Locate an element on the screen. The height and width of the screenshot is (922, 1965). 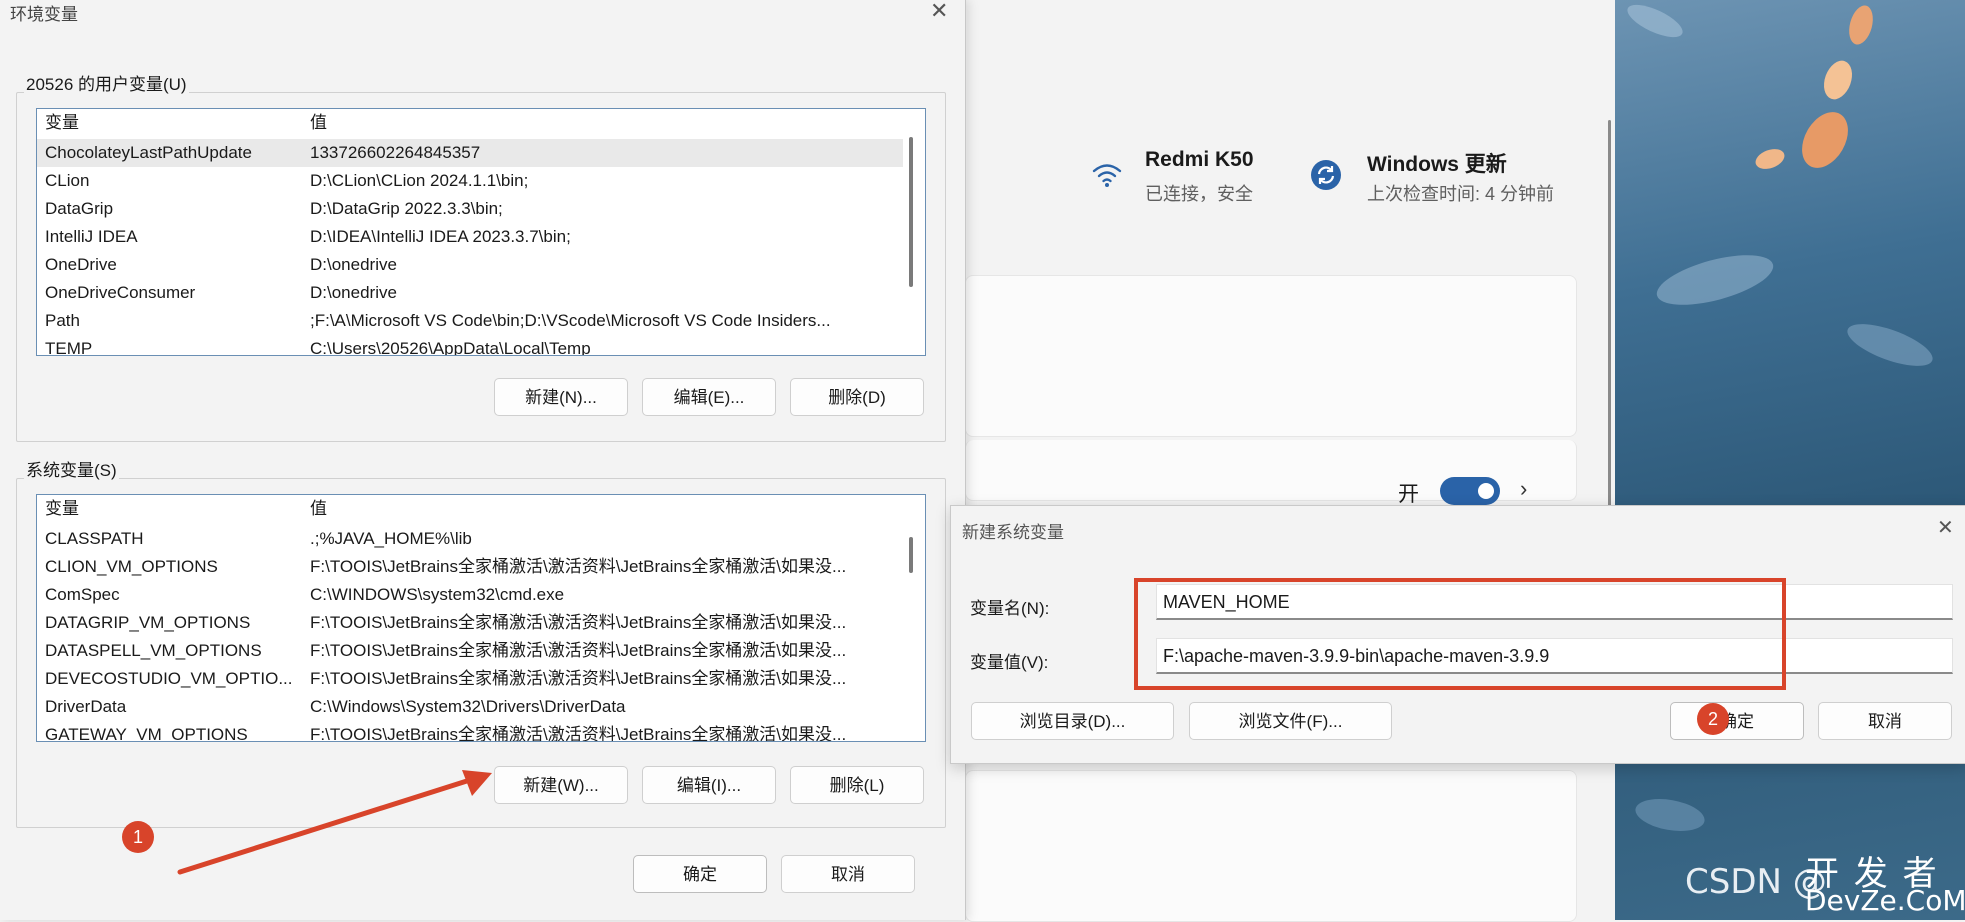
new-variable-ok-button: 确定 is located at coordinates (1737, 721).